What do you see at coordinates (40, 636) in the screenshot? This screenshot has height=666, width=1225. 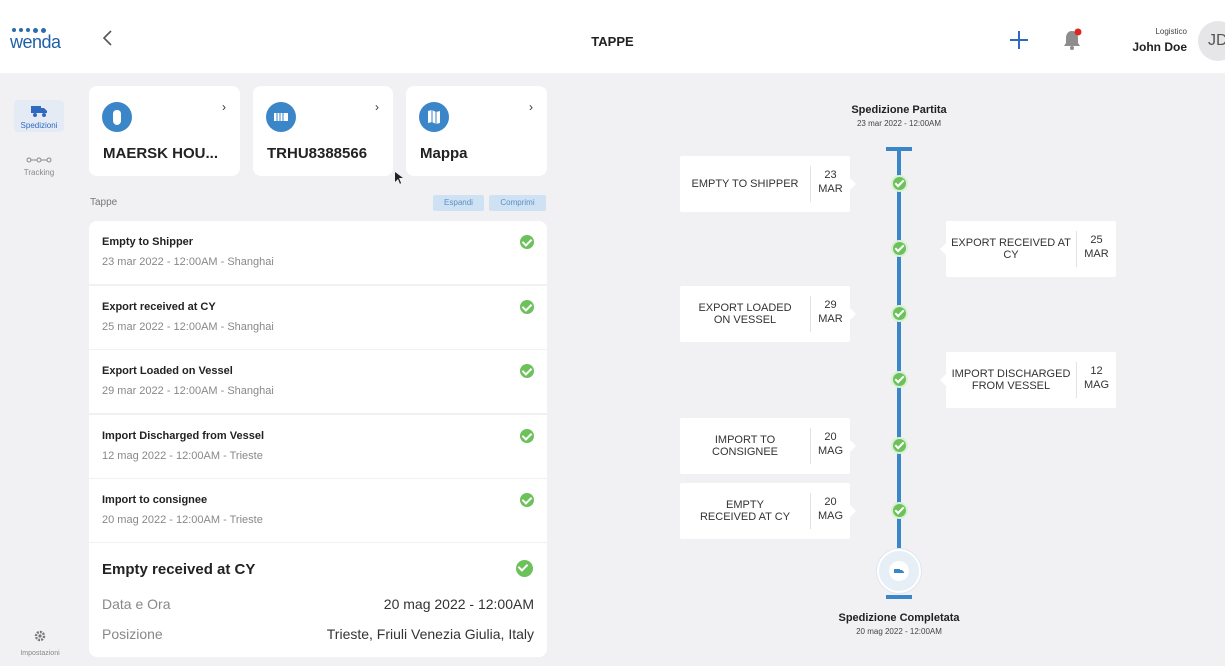 I see `gear-icon` at bounding box center [40, 636].